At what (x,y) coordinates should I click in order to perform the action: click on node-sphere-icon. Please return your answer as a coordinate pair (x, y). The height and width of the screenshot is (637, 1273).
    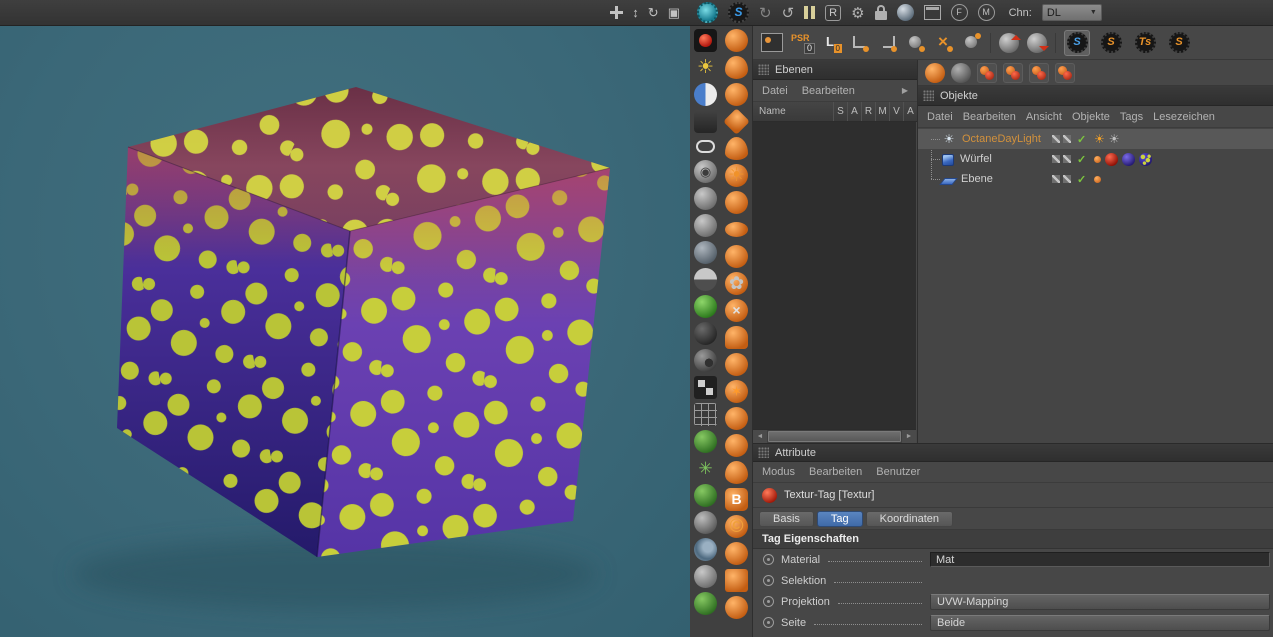
    Looking at the image, I should click on (916, 43).